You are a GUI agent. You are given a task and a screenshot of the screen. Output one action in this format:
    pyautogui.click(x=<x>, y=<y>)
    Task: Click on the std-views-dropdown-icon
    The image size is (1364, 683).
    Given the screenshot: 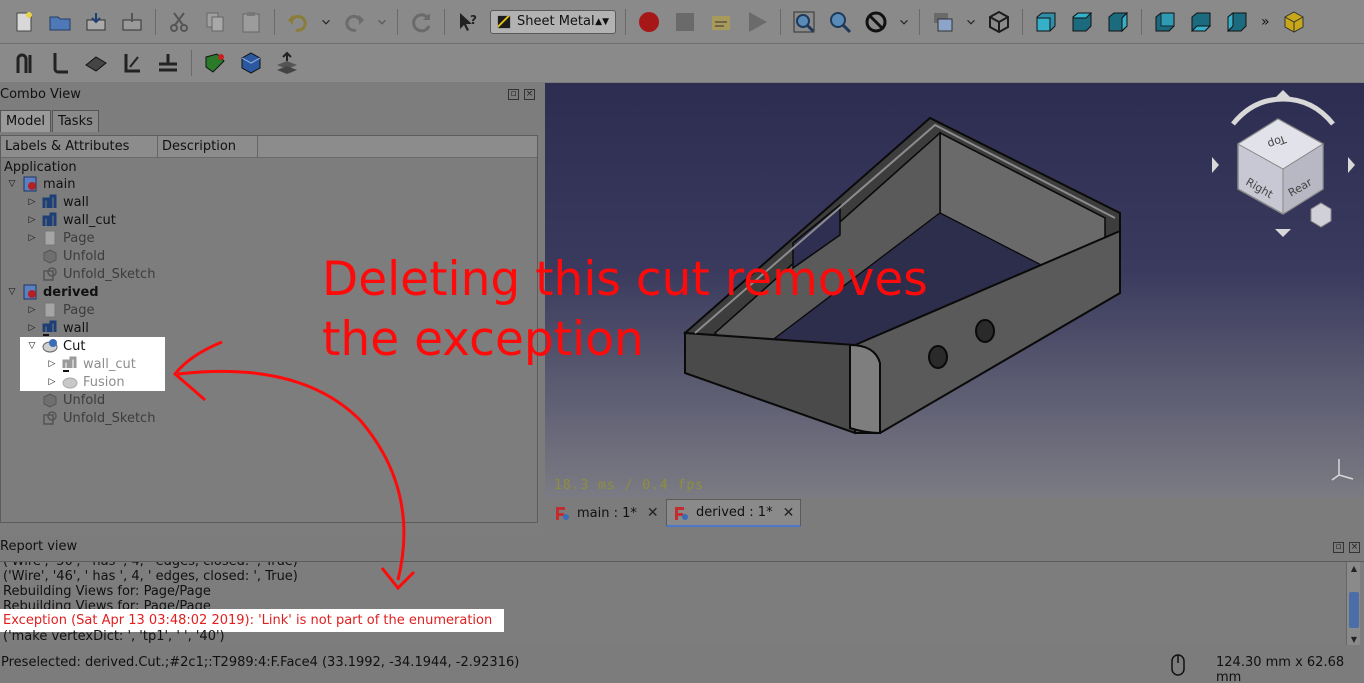 What is the action you would take?
    pyautogui.click(x=971, y=22)
    